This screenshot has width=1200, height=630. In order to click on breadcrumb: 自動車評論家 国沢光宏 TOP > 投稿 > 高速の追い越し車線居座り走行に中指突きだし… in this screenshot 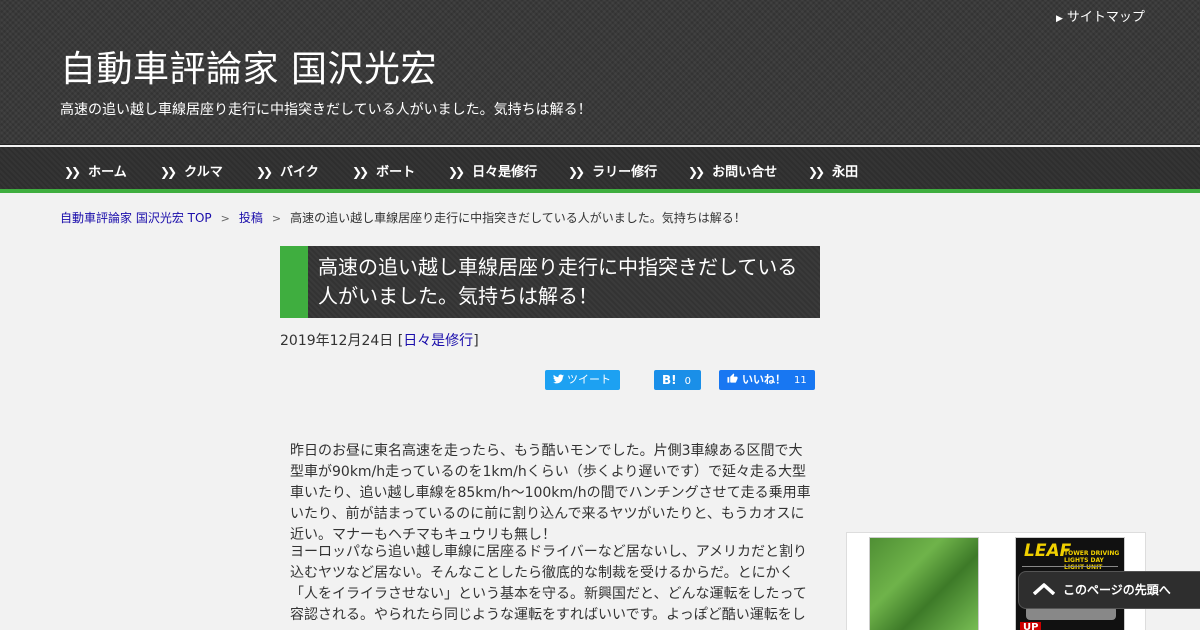, I will do `click(403, 218)`.